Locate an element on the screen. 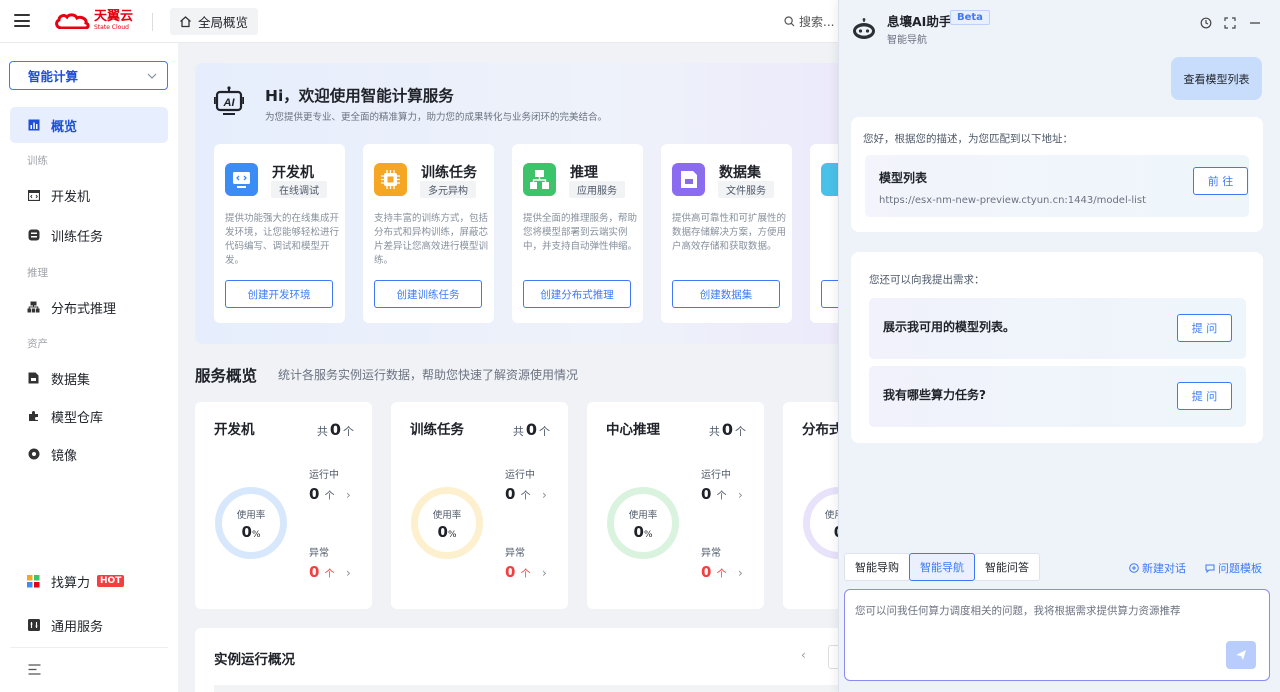 The height and width of the screenshot is (692, 1280). history-icon is located at coordinates (1206, 23).